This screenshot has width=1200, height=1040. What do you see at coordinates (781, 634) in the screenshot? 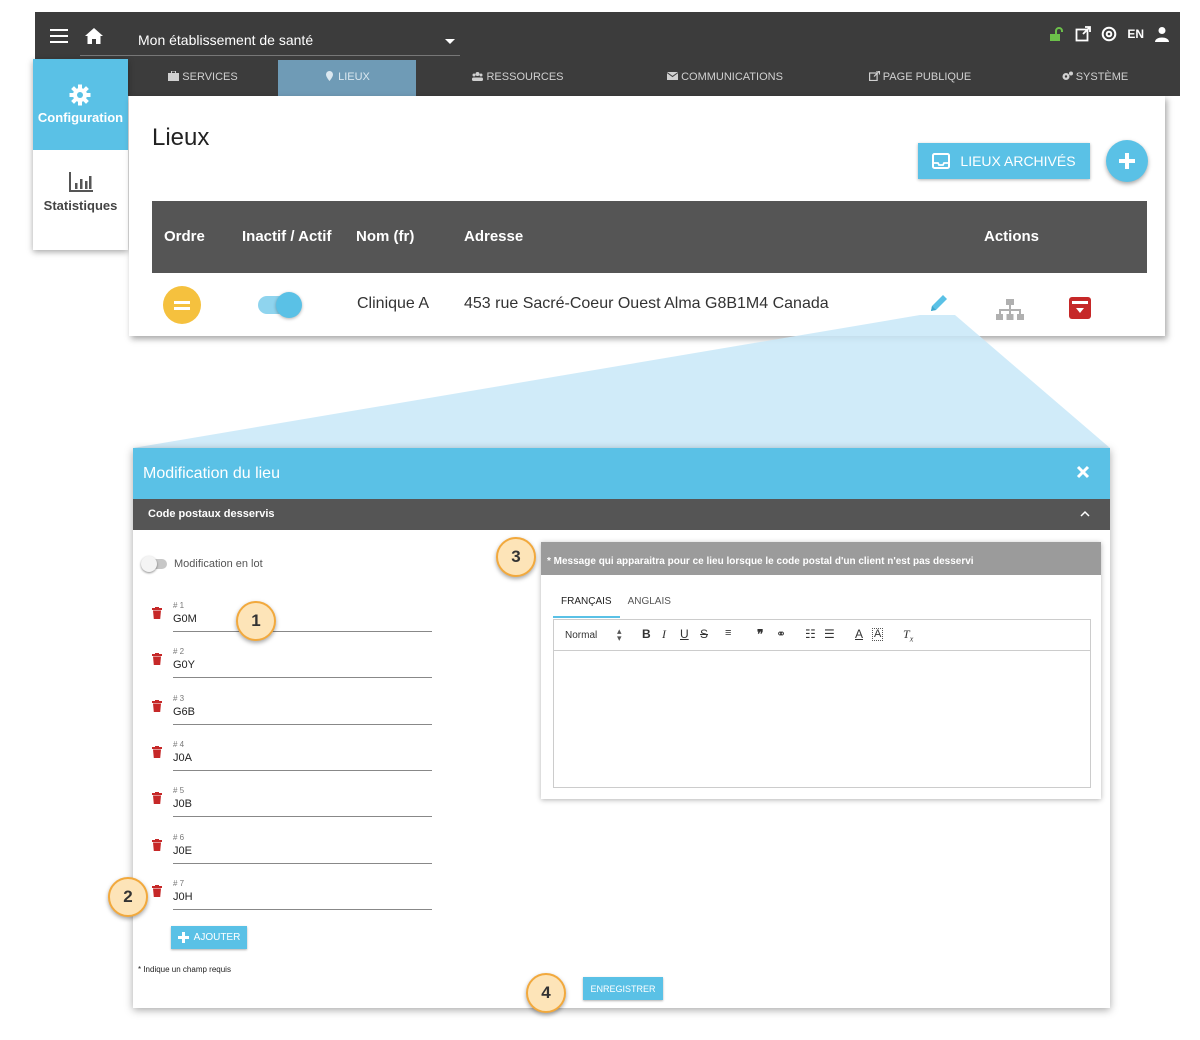
I see `link-icon: ⚭` at bounding box center [781, 634].